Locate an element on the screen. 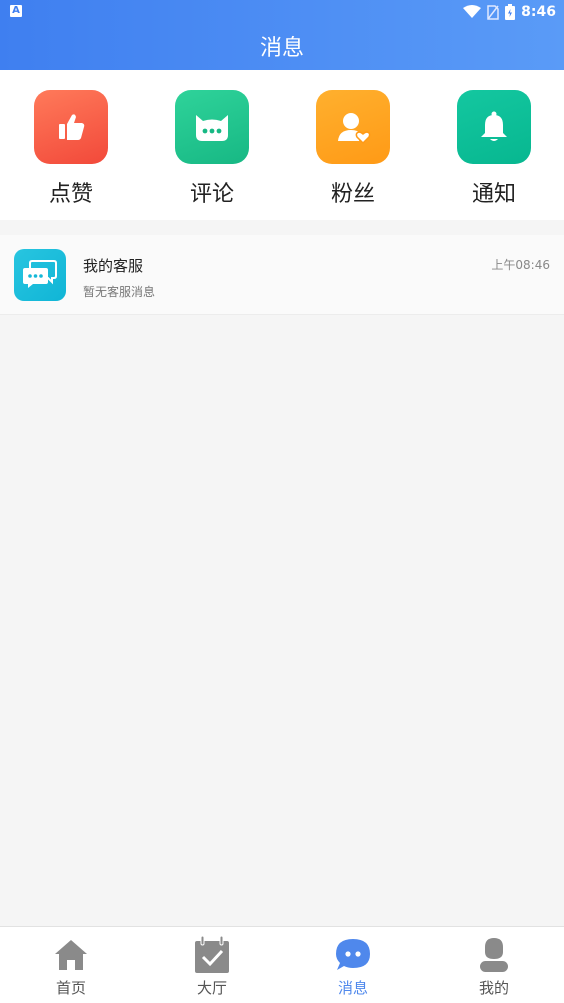  page-title: 消息 is located at coordinates (281, 48).